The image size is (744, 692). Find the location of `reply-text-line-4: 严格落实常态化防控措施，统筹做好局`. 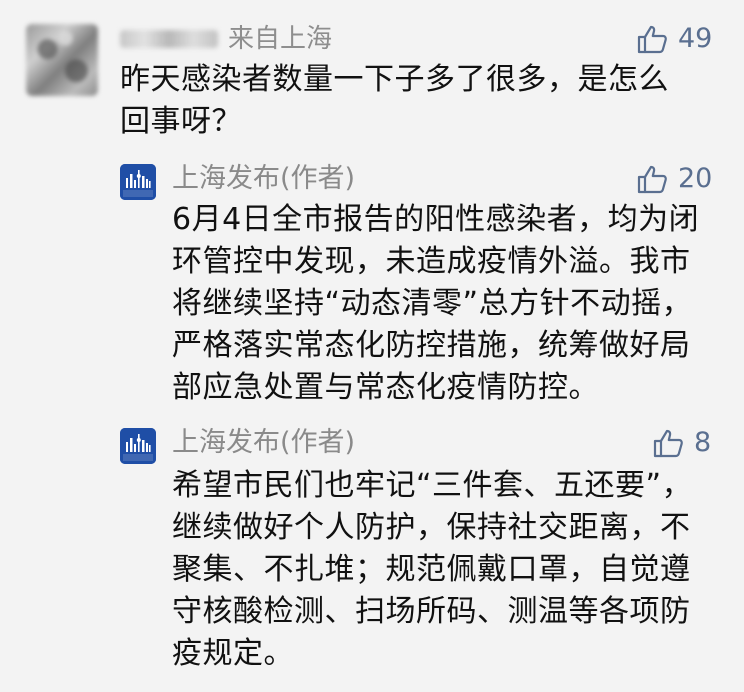

reply-text-line-4: 严格落实常态化防控措施，统筹做好局 is located at coordinates (431, 345).